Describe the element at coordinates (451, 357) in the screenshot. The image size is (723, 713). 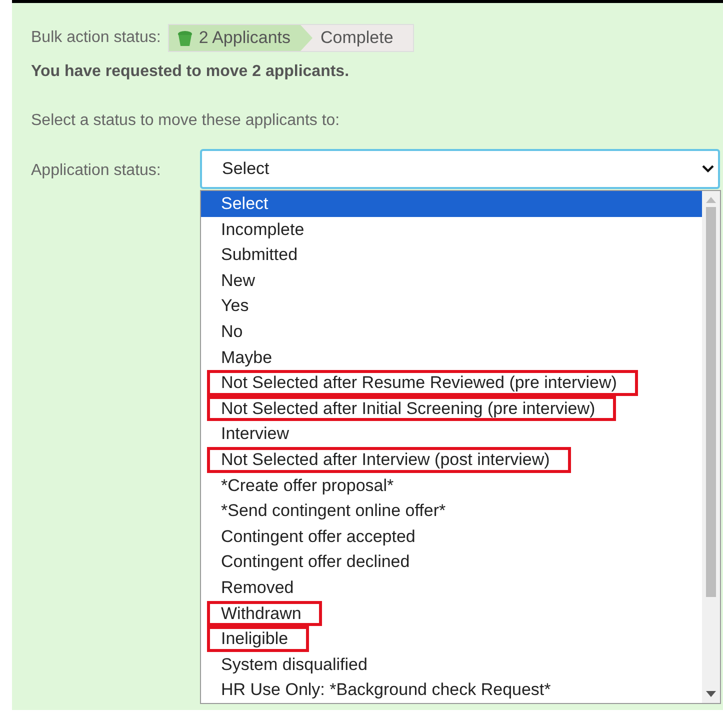
I see `dropdown-option: Maybe` at that location.